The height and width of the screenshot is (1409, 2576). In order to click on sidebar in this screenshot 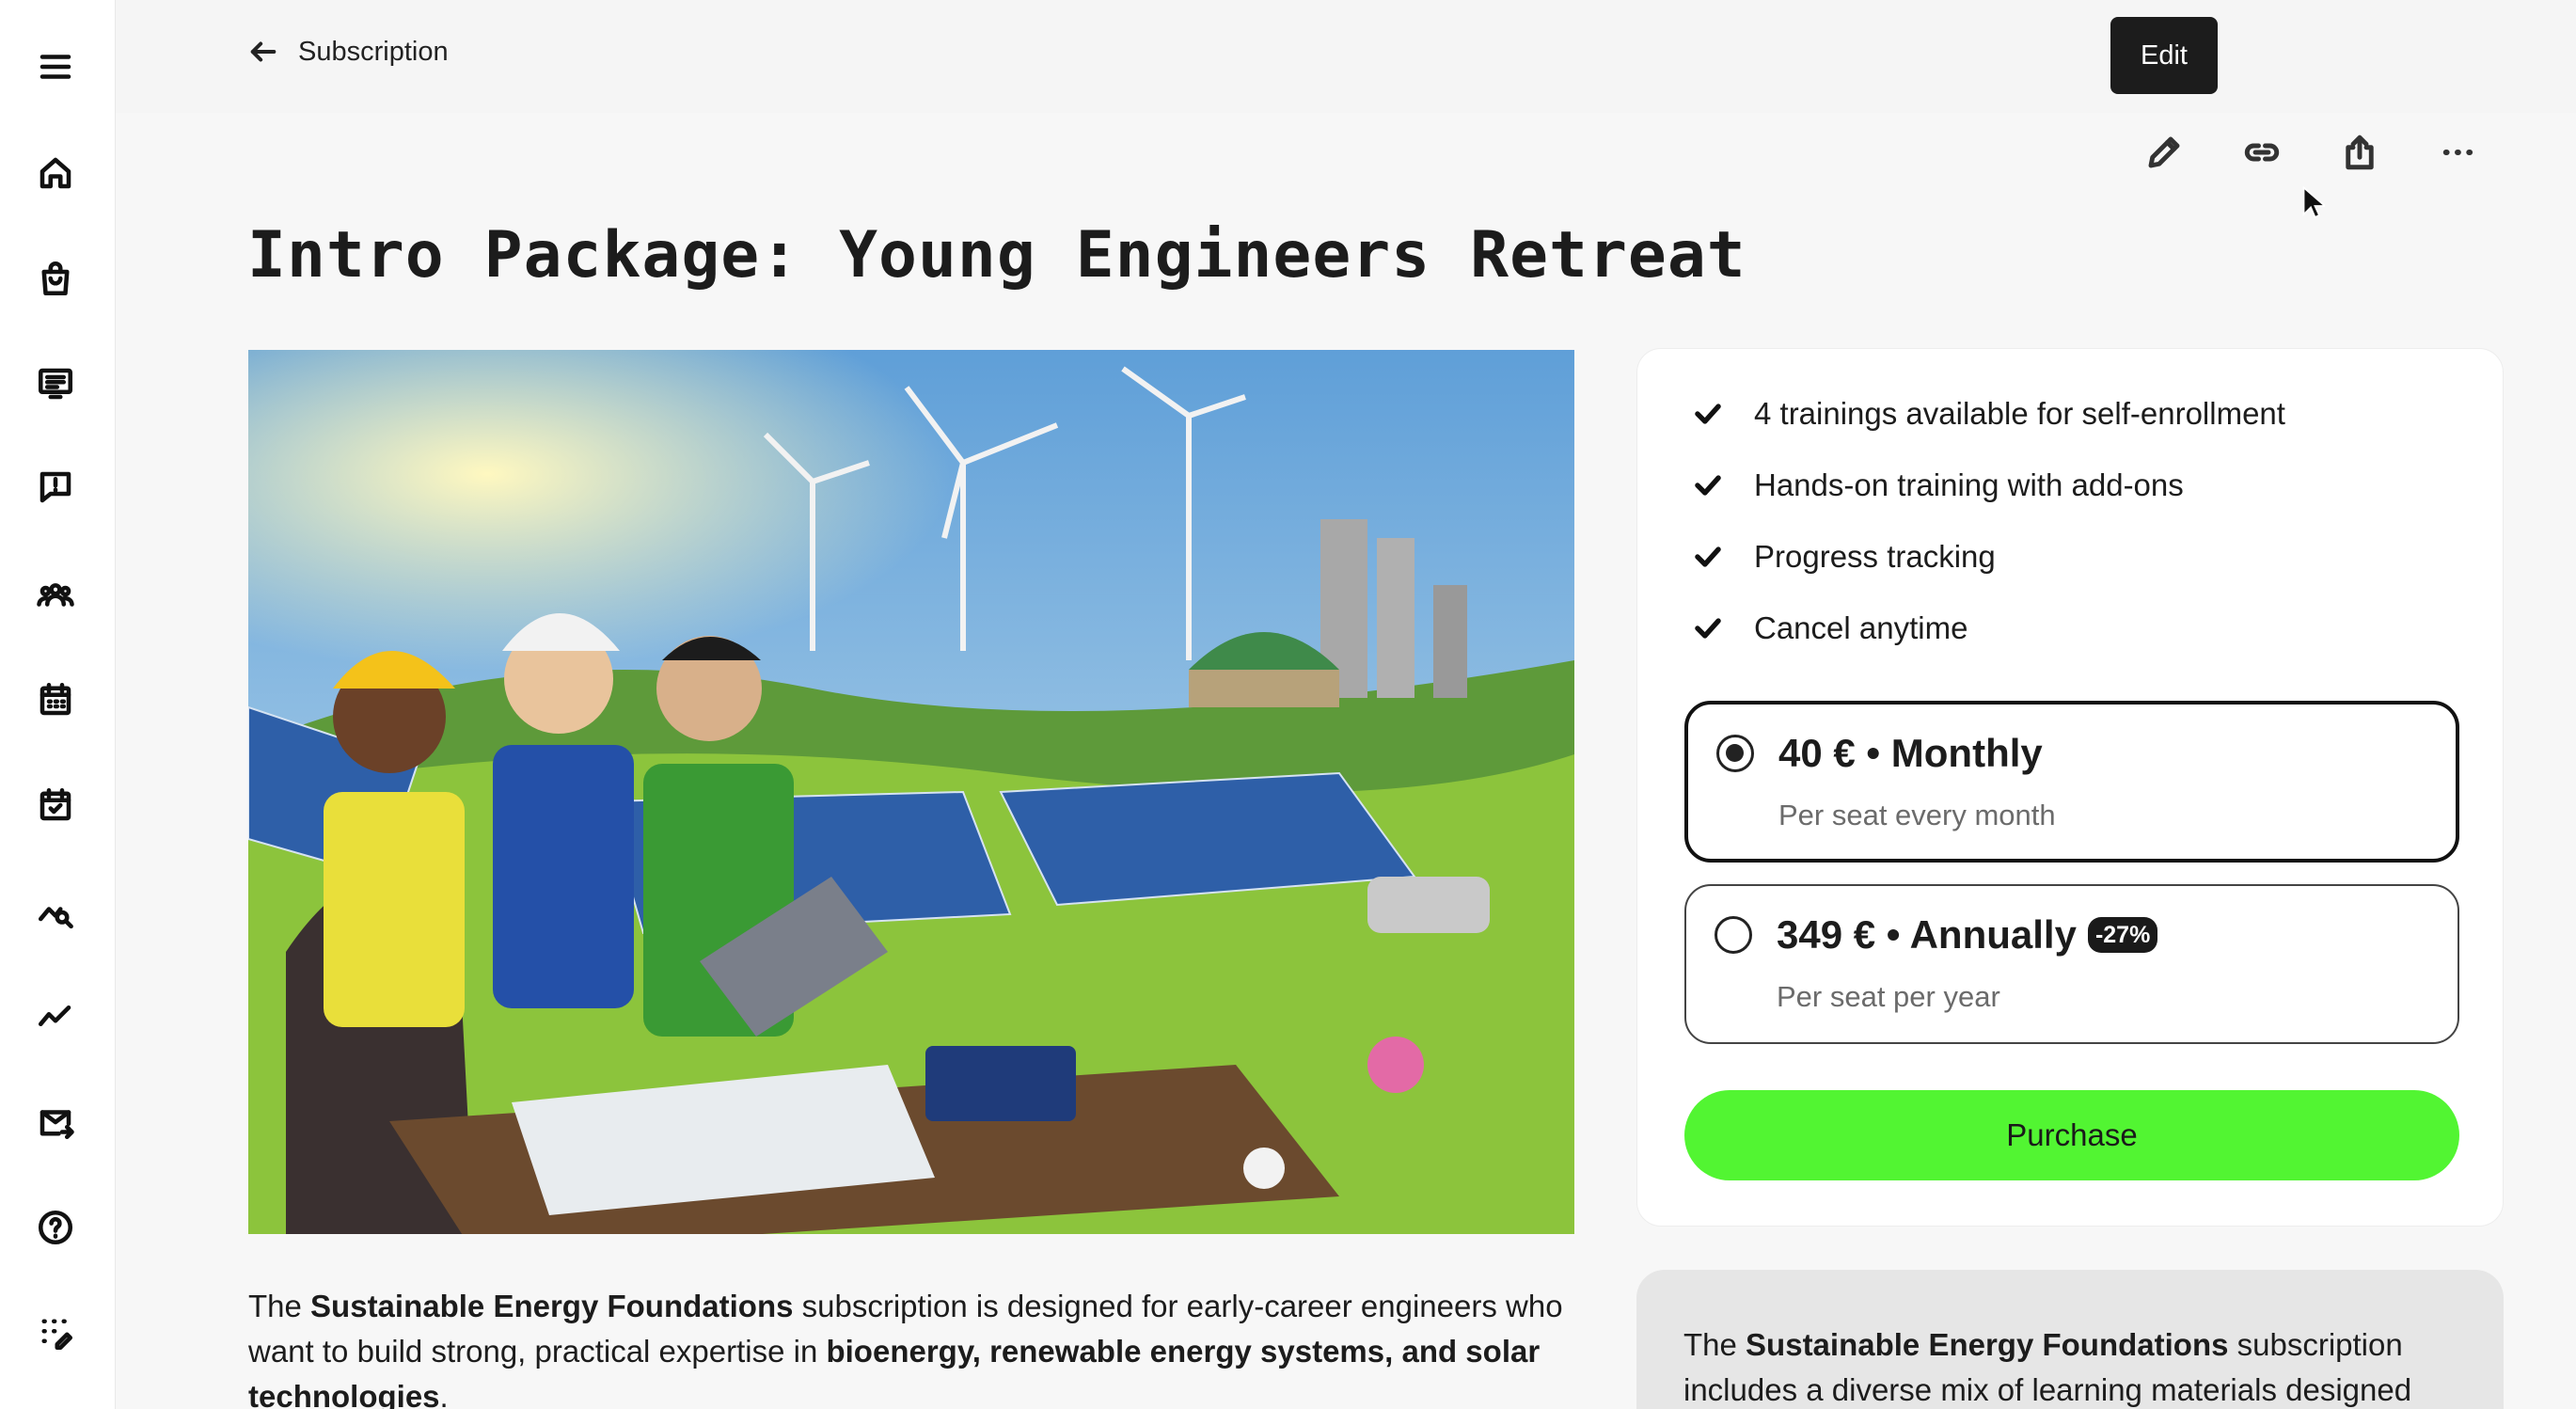, I will do `click(58, 704)`.